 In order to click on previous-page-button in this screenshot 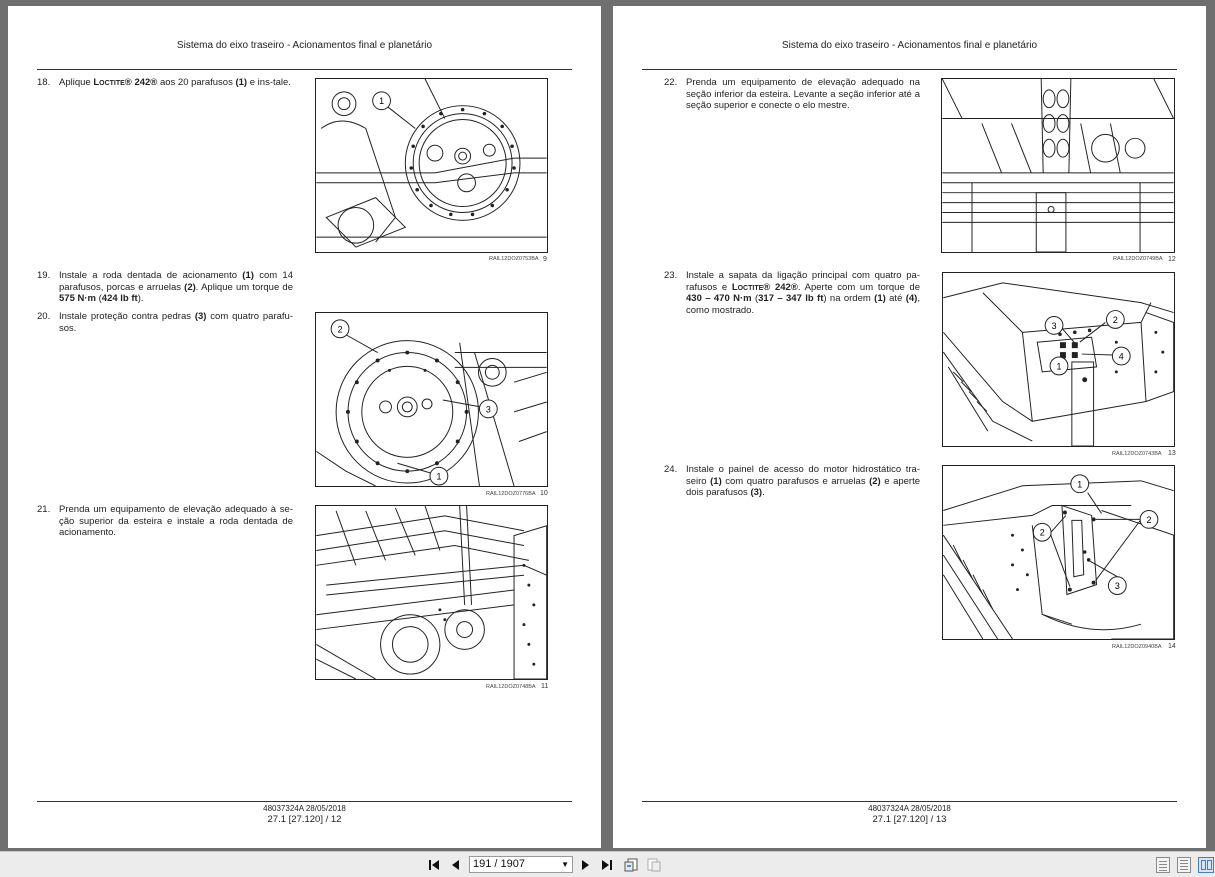, I will do `click(456, 865)`.